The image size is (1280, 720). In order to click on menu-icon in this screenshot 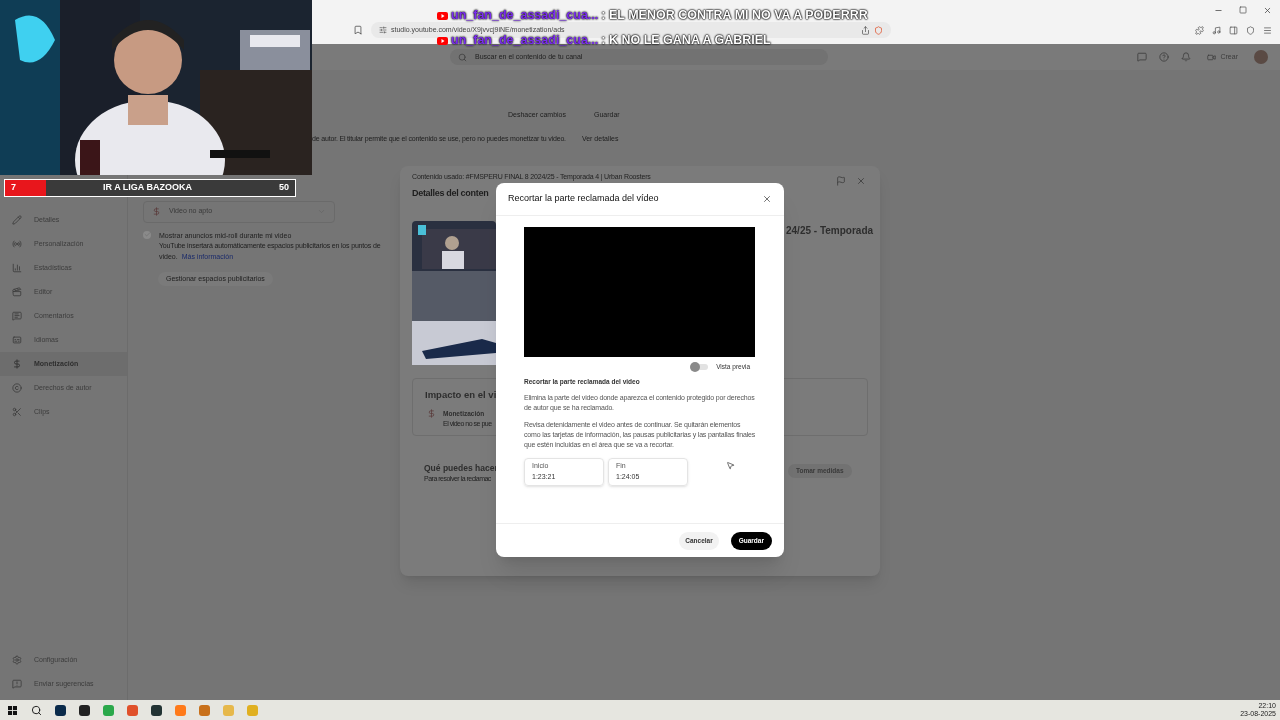, I will do `click(1267, 30)`.